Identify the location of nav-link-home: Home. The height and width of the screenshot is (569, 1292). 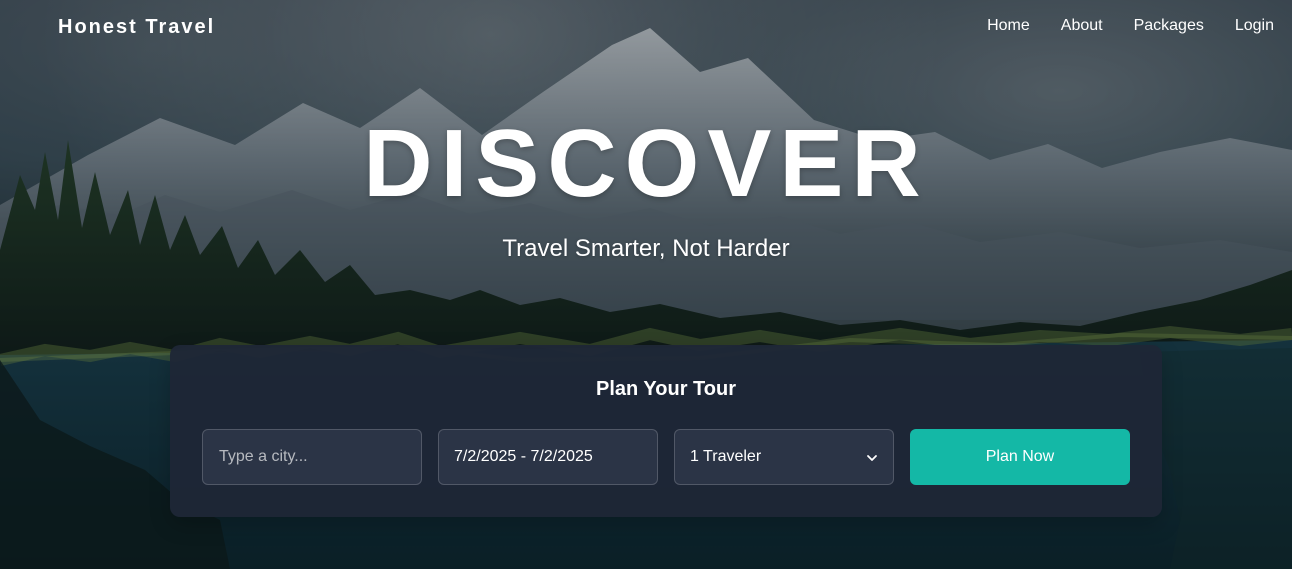
(1008, 26).